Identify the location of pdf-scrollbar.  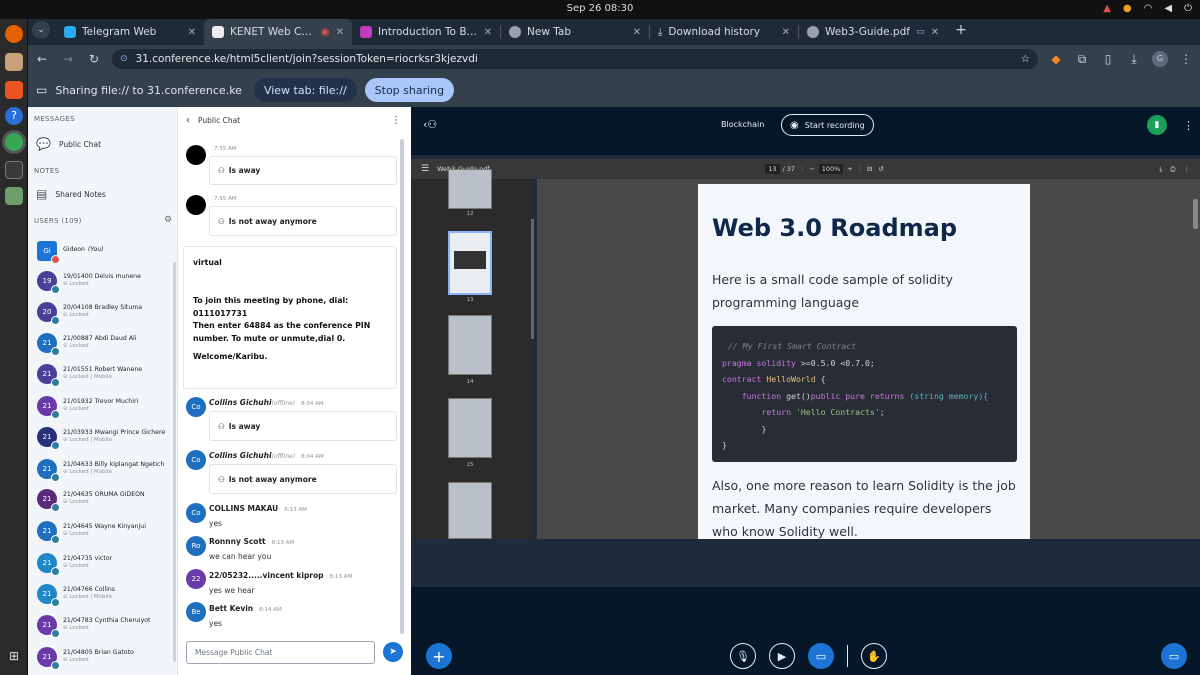
(1195, 214).